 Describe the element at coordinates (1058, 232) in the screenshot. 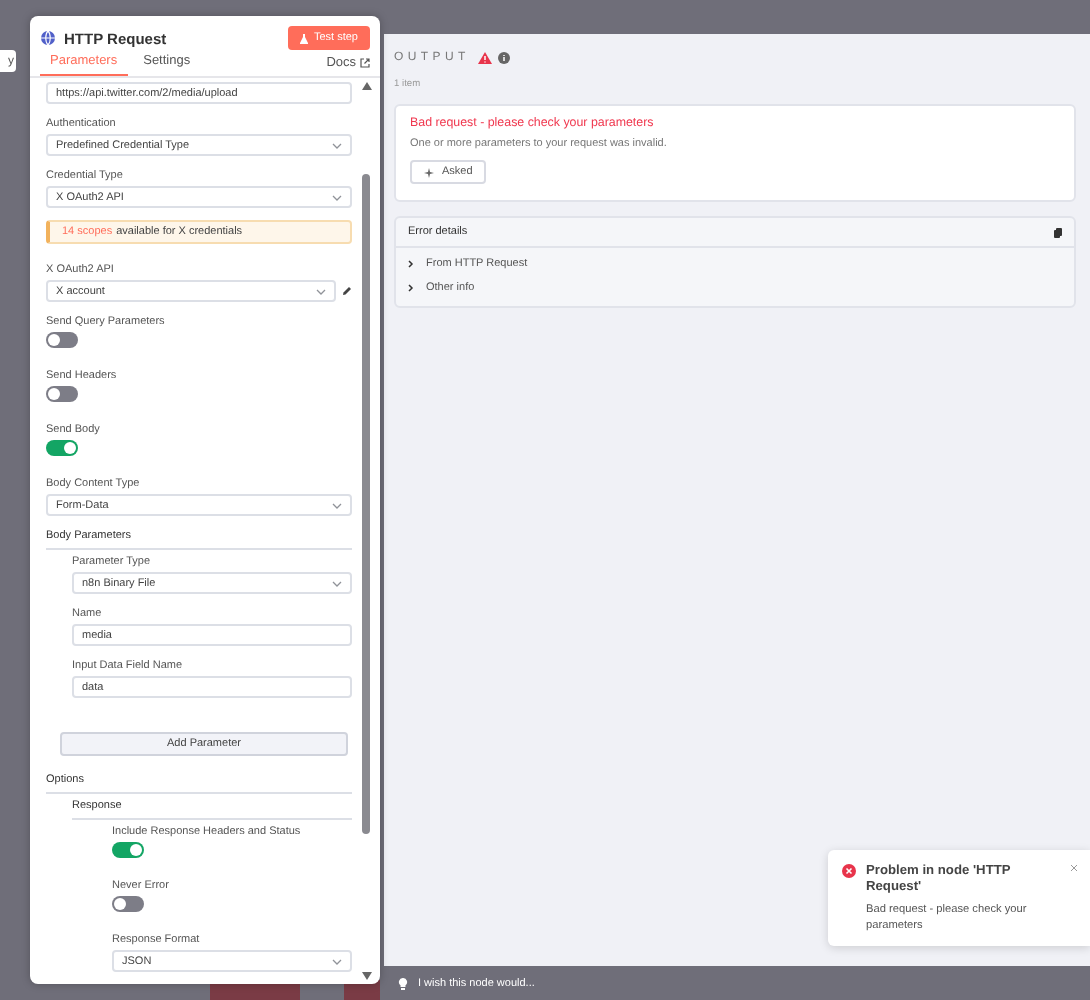

I see `copy-icon` at that location.